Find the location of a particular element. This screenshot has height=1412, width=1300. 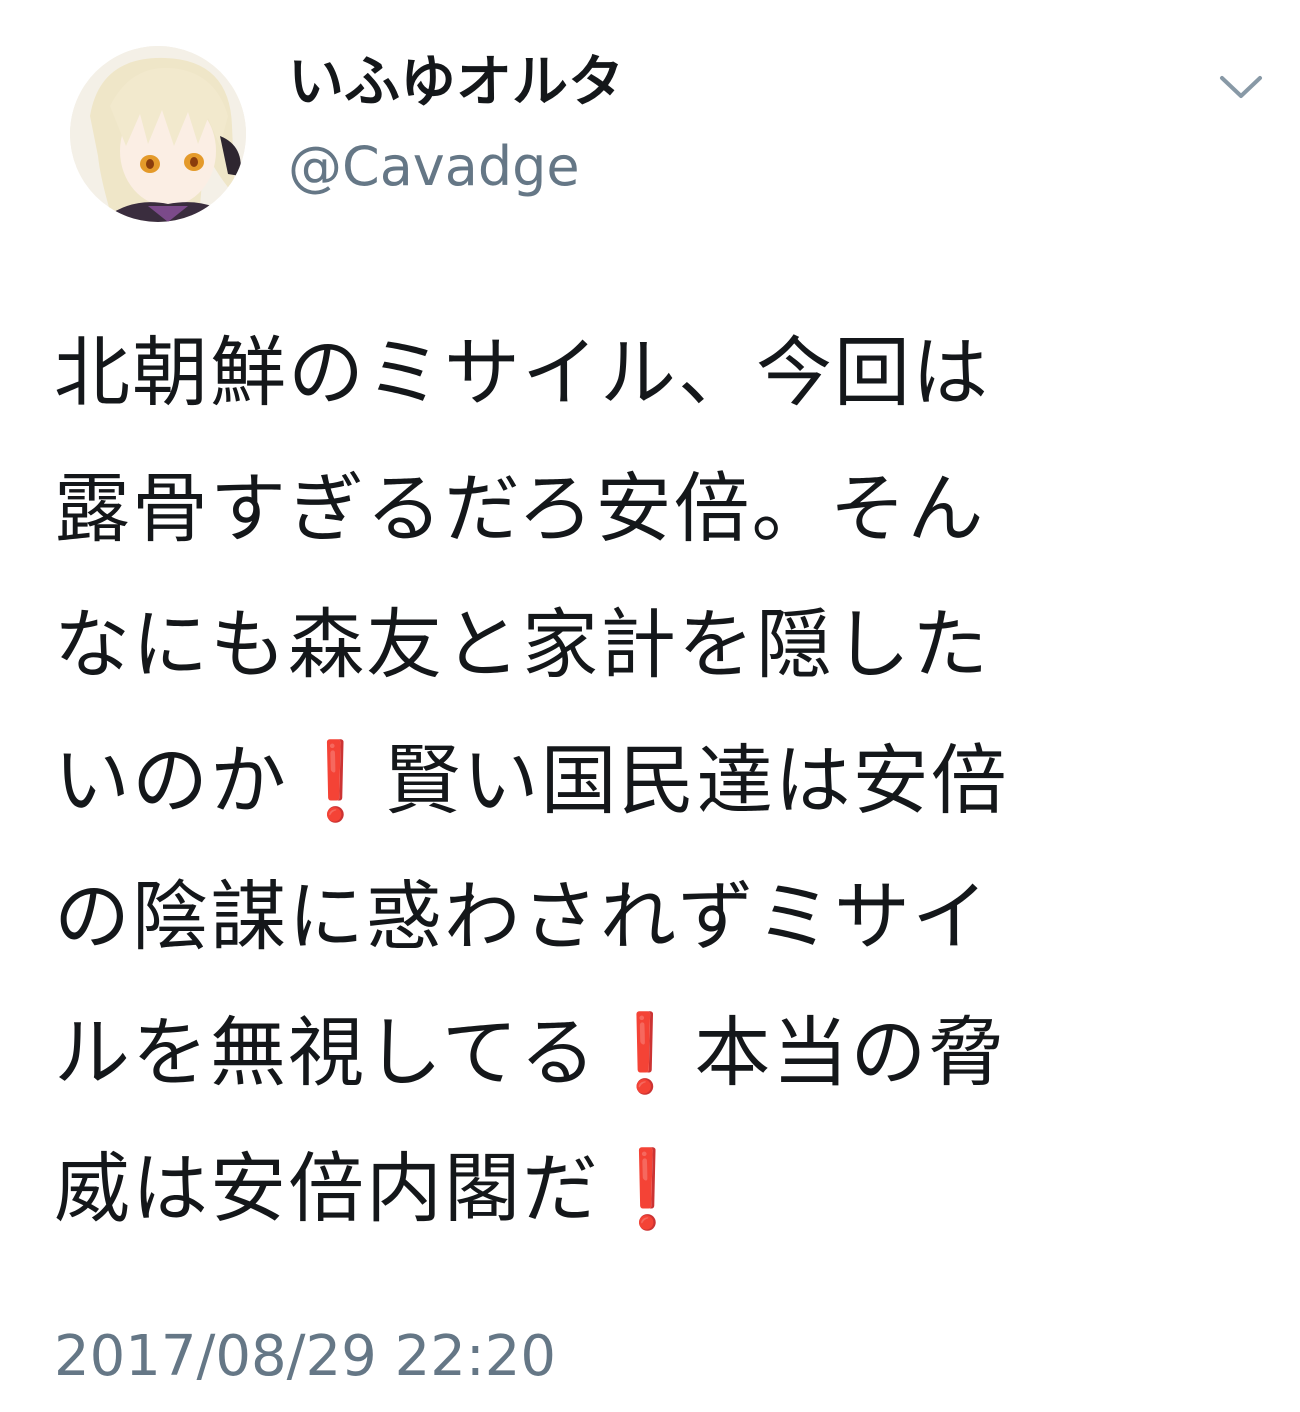

timestamp: 2017/08/29 22:20 is located at coordinates (305, 1357).